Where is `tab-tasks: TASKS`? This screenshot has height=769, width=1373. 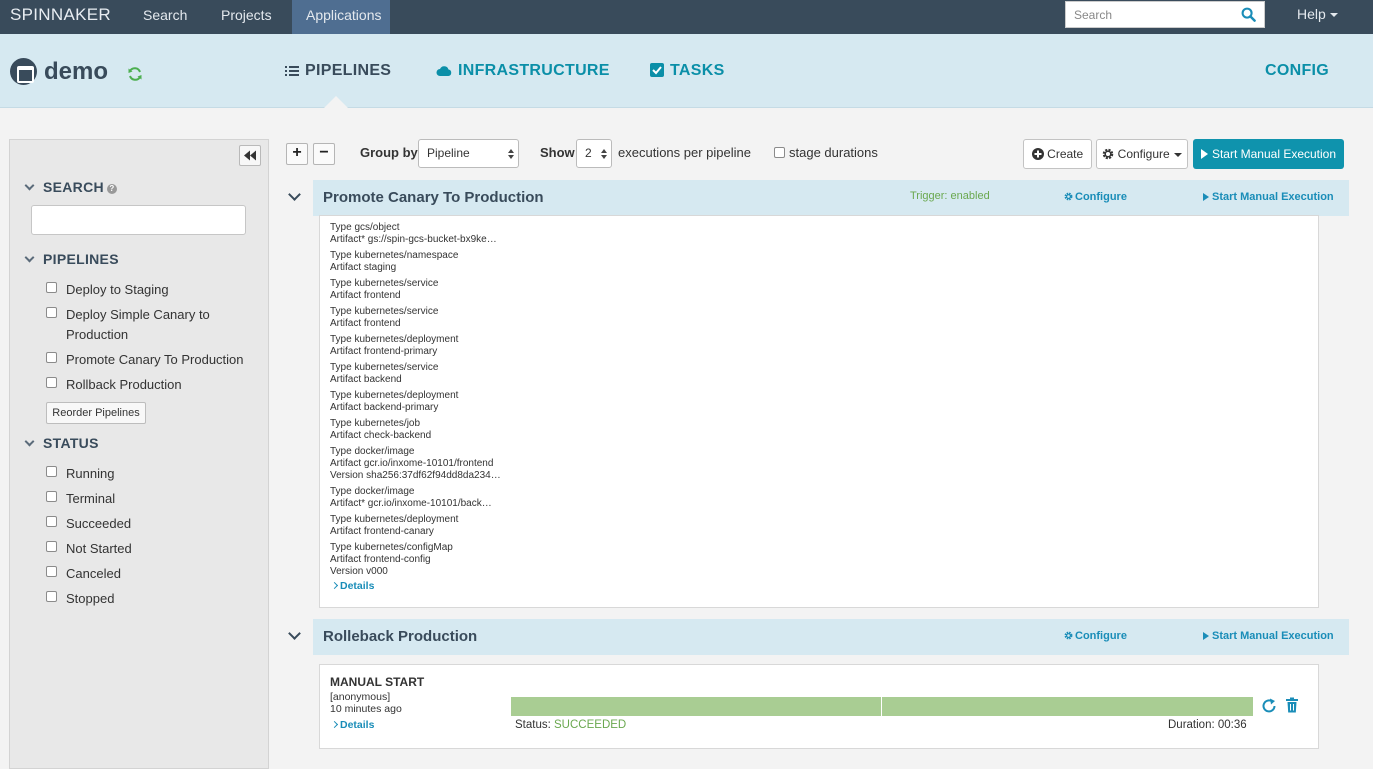
tab-tasks: TASKS is located at coordinates (687, 71).